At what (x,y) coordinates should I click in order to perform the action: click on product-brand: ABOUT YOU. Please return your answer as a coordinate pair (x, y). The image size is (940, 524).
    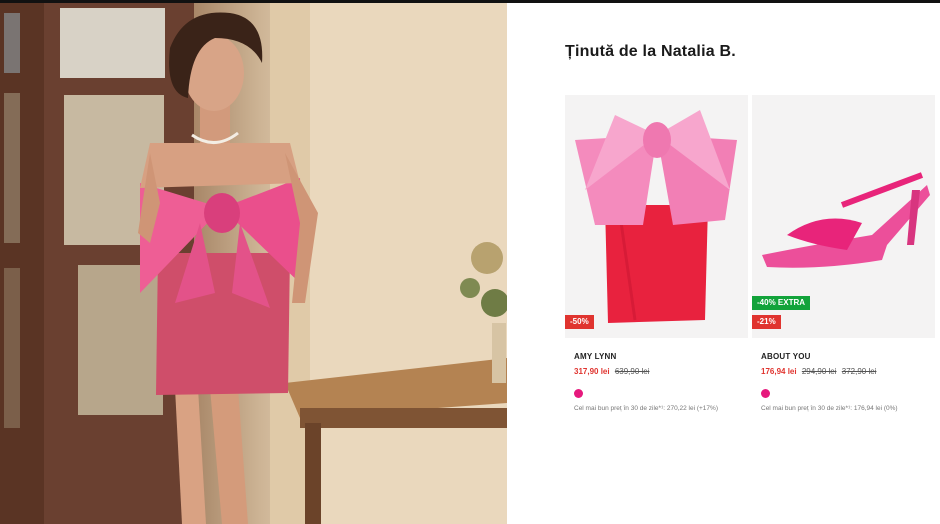
    Looking at the image, I should click on (848, 356).